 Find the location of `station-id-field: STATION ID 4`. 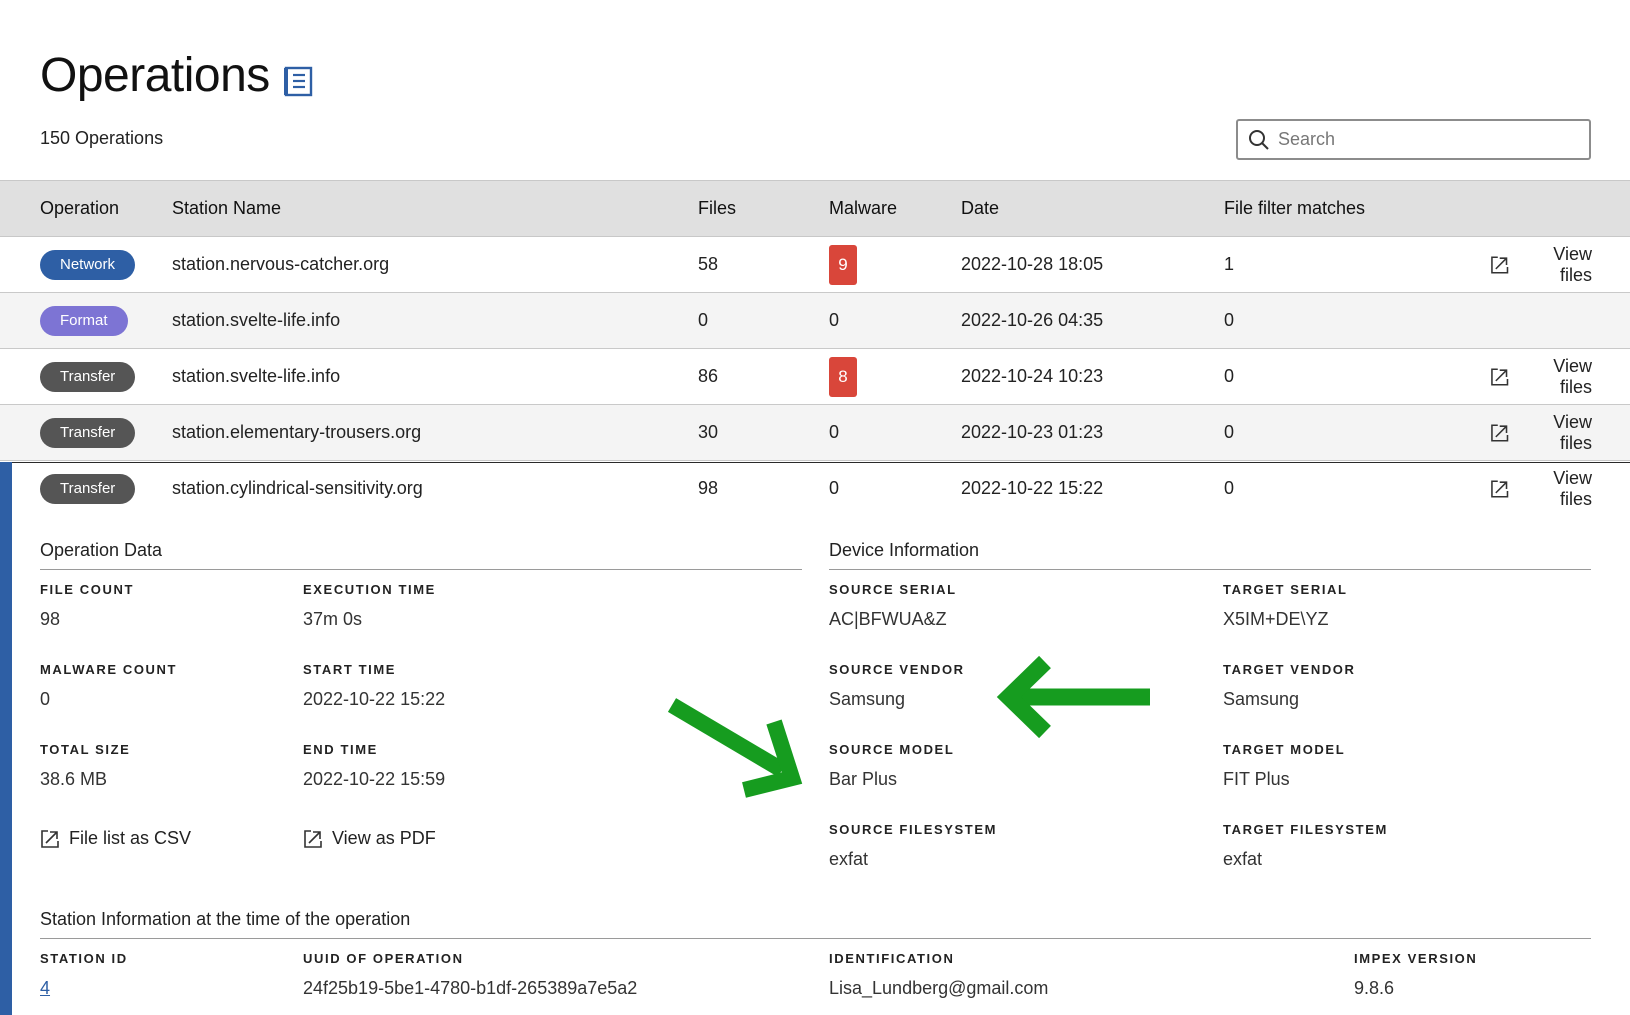

station-id-field: STATION ID 4 is located at coordinates (84, 975).